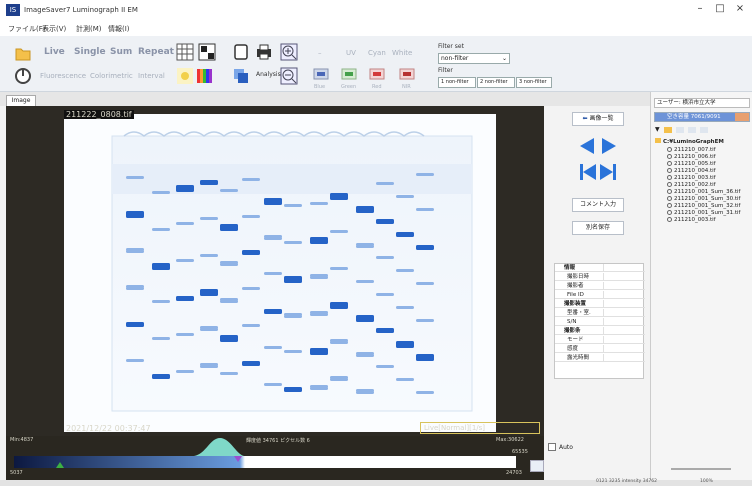  I want to click on overlay-icon, so click(241, 76).